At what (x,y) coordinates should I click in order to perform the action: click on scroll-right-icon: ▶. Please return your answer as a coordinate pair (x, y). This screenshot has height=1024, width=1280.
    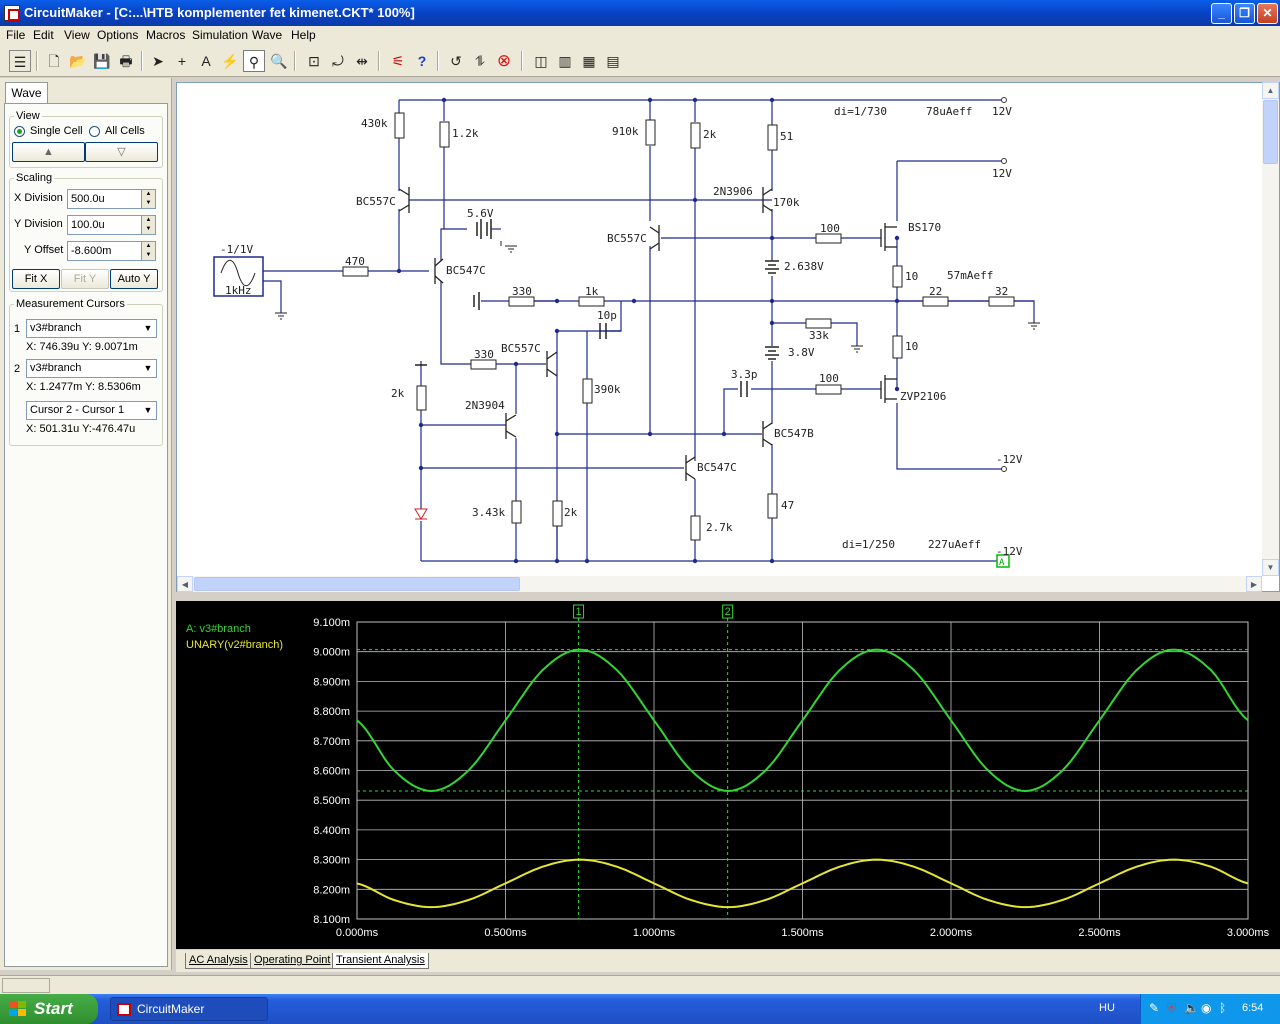
    Looking at the image, I should click on (1254, 584).